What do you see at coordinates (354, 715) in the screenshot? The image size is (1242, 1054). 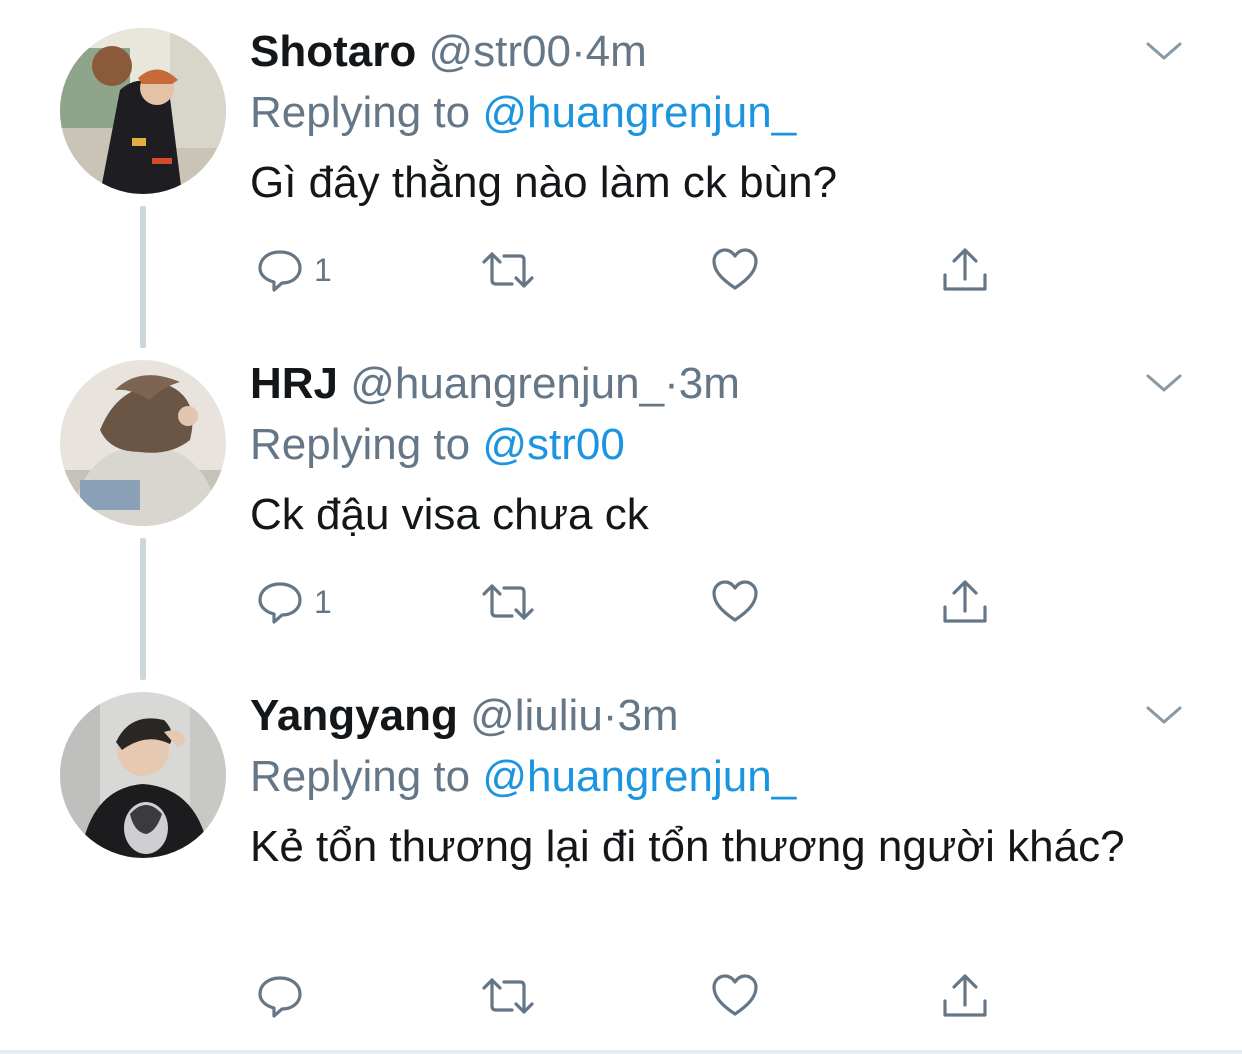 I see `display-name: Yangyang` at bounding box center [354, 715].